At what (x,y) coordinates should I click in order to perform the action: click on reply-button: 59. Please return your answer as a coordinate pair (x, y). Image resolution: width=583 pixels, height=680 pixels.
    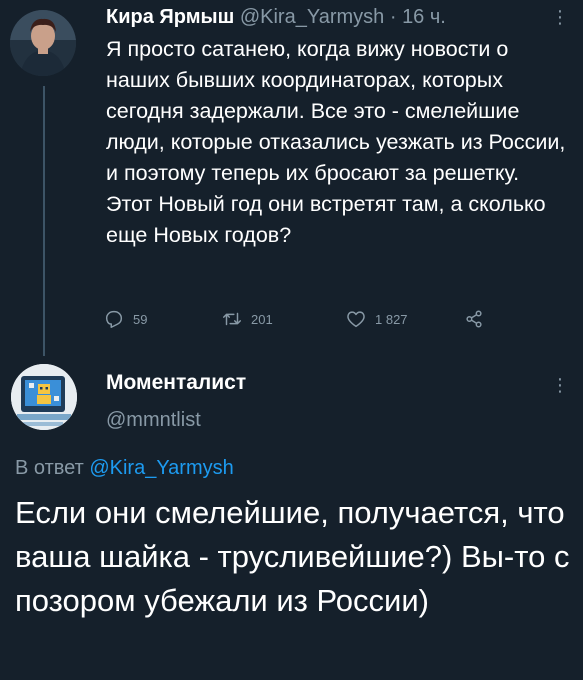
    Looking at the image, I should click on (125, 319).